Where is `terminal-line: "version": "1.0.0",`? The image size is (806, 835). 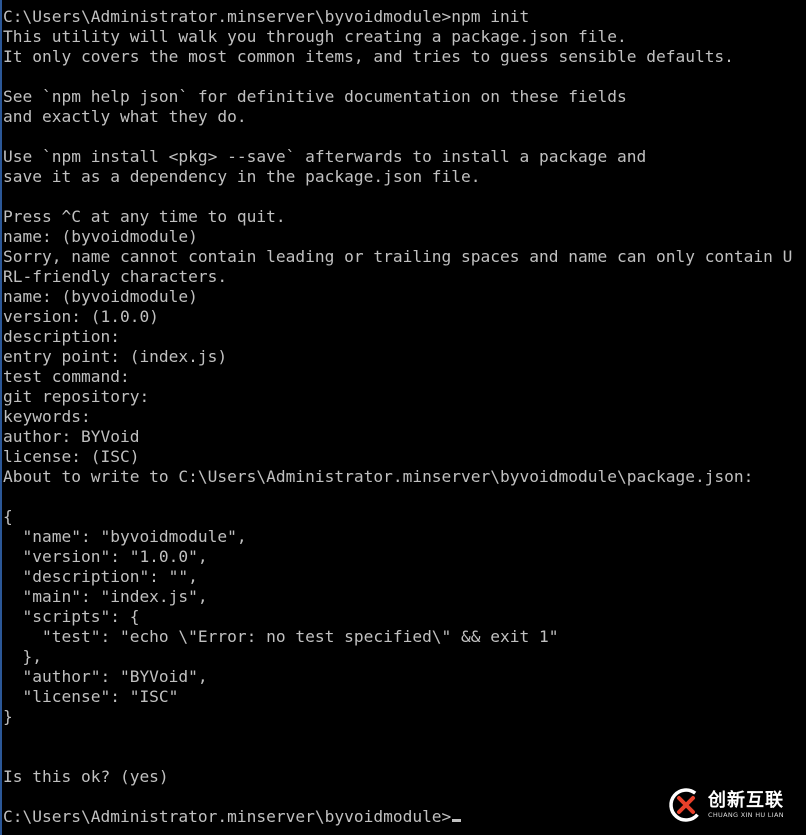
terminal-line: "version": "1.0.0", is located at coordinates (105, 556).